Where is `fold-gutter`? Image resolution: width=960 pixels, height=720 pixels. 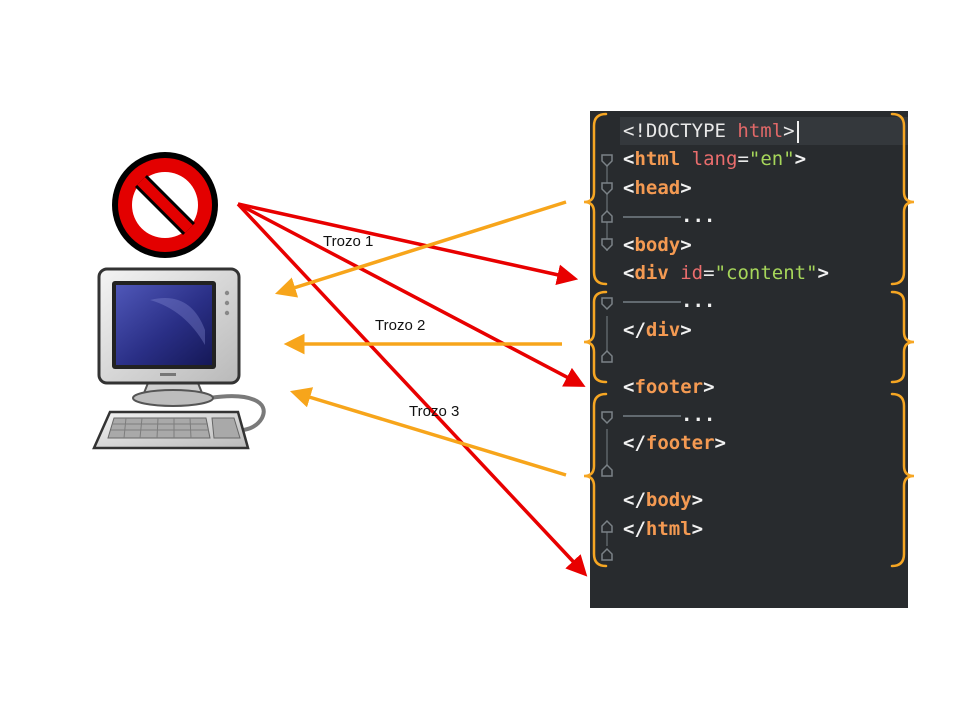 fold-gutter is located at coordinates (607, 357).